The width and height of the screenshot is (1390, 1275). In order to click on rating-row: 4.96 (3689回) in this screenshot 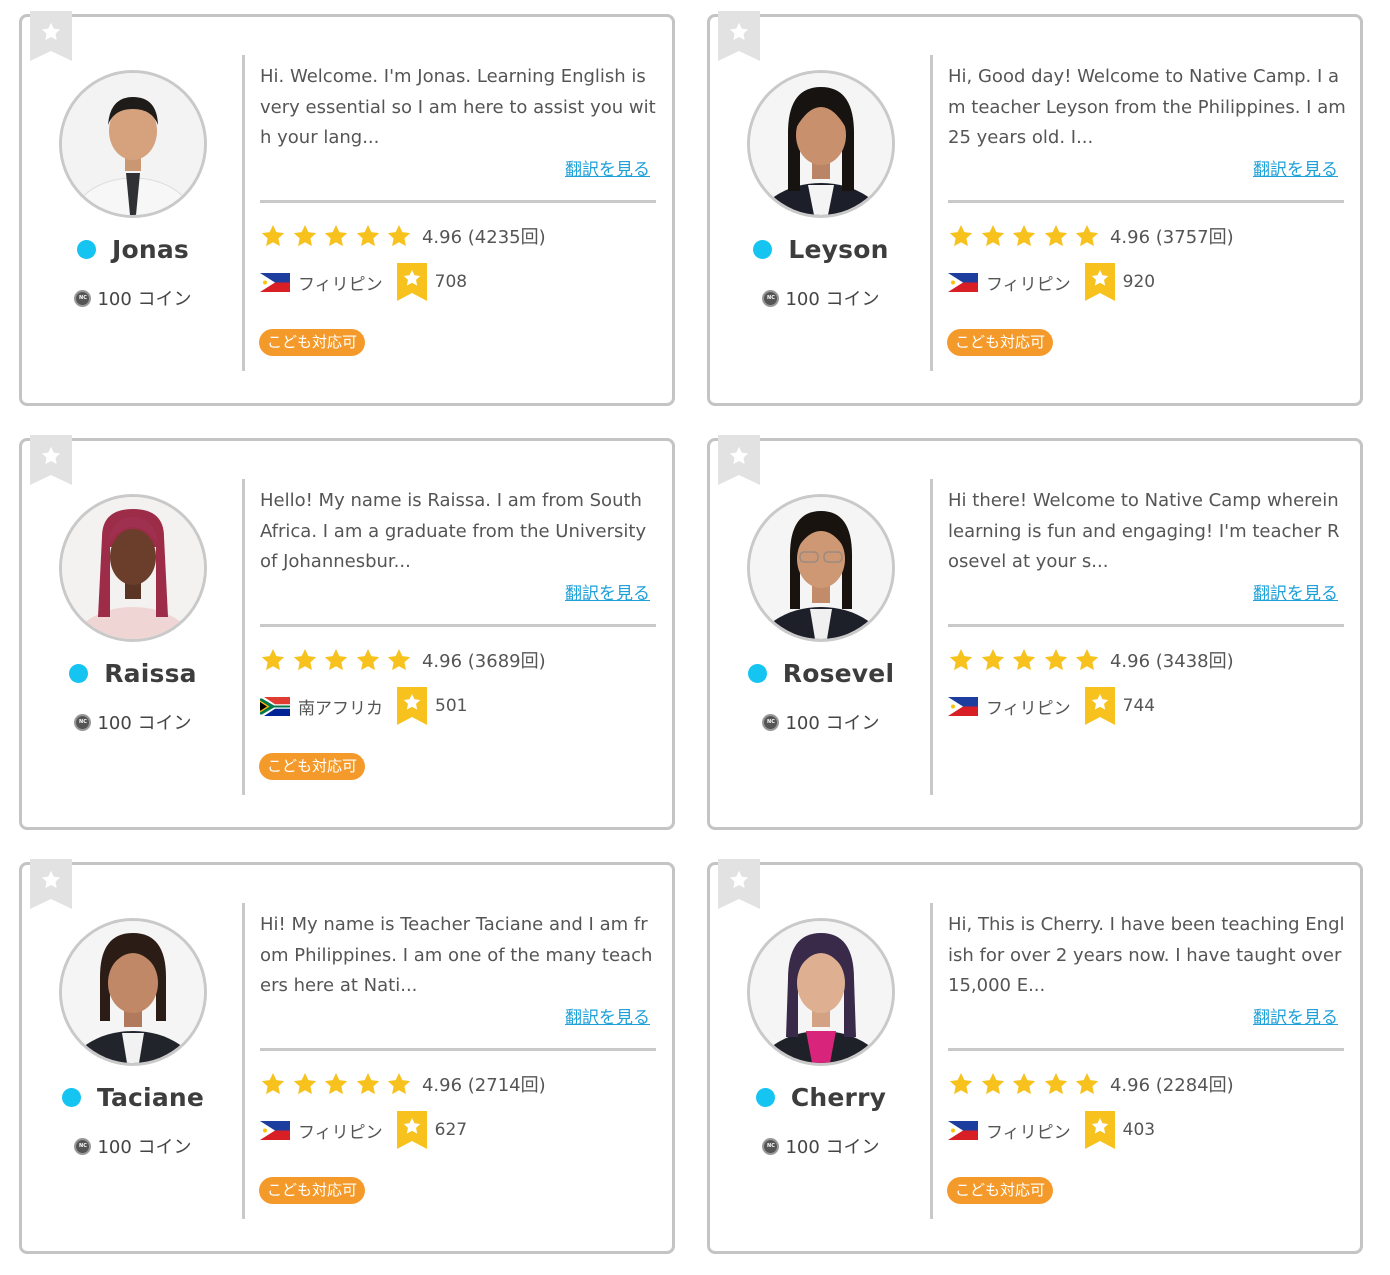, I will do `click(403, 660)`.